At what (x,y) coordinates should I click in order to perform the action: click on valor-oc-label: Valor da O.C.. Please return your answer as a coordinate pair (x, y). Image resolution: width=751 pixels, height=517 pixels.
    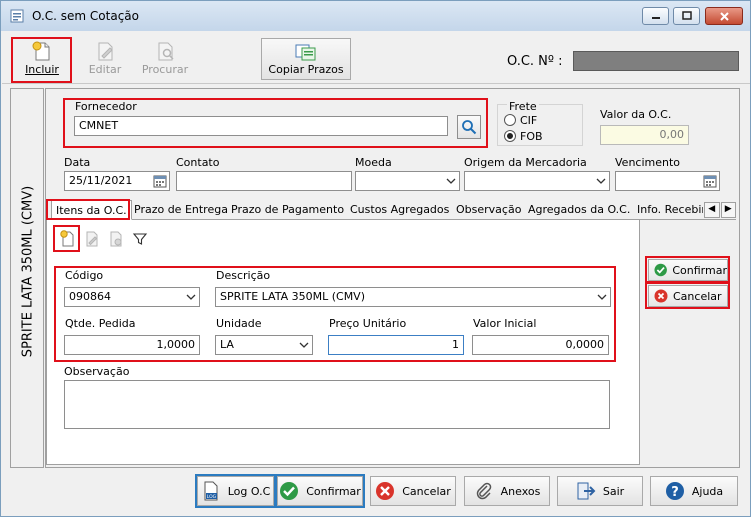
    Looking at the image, I should click on (636, 114).